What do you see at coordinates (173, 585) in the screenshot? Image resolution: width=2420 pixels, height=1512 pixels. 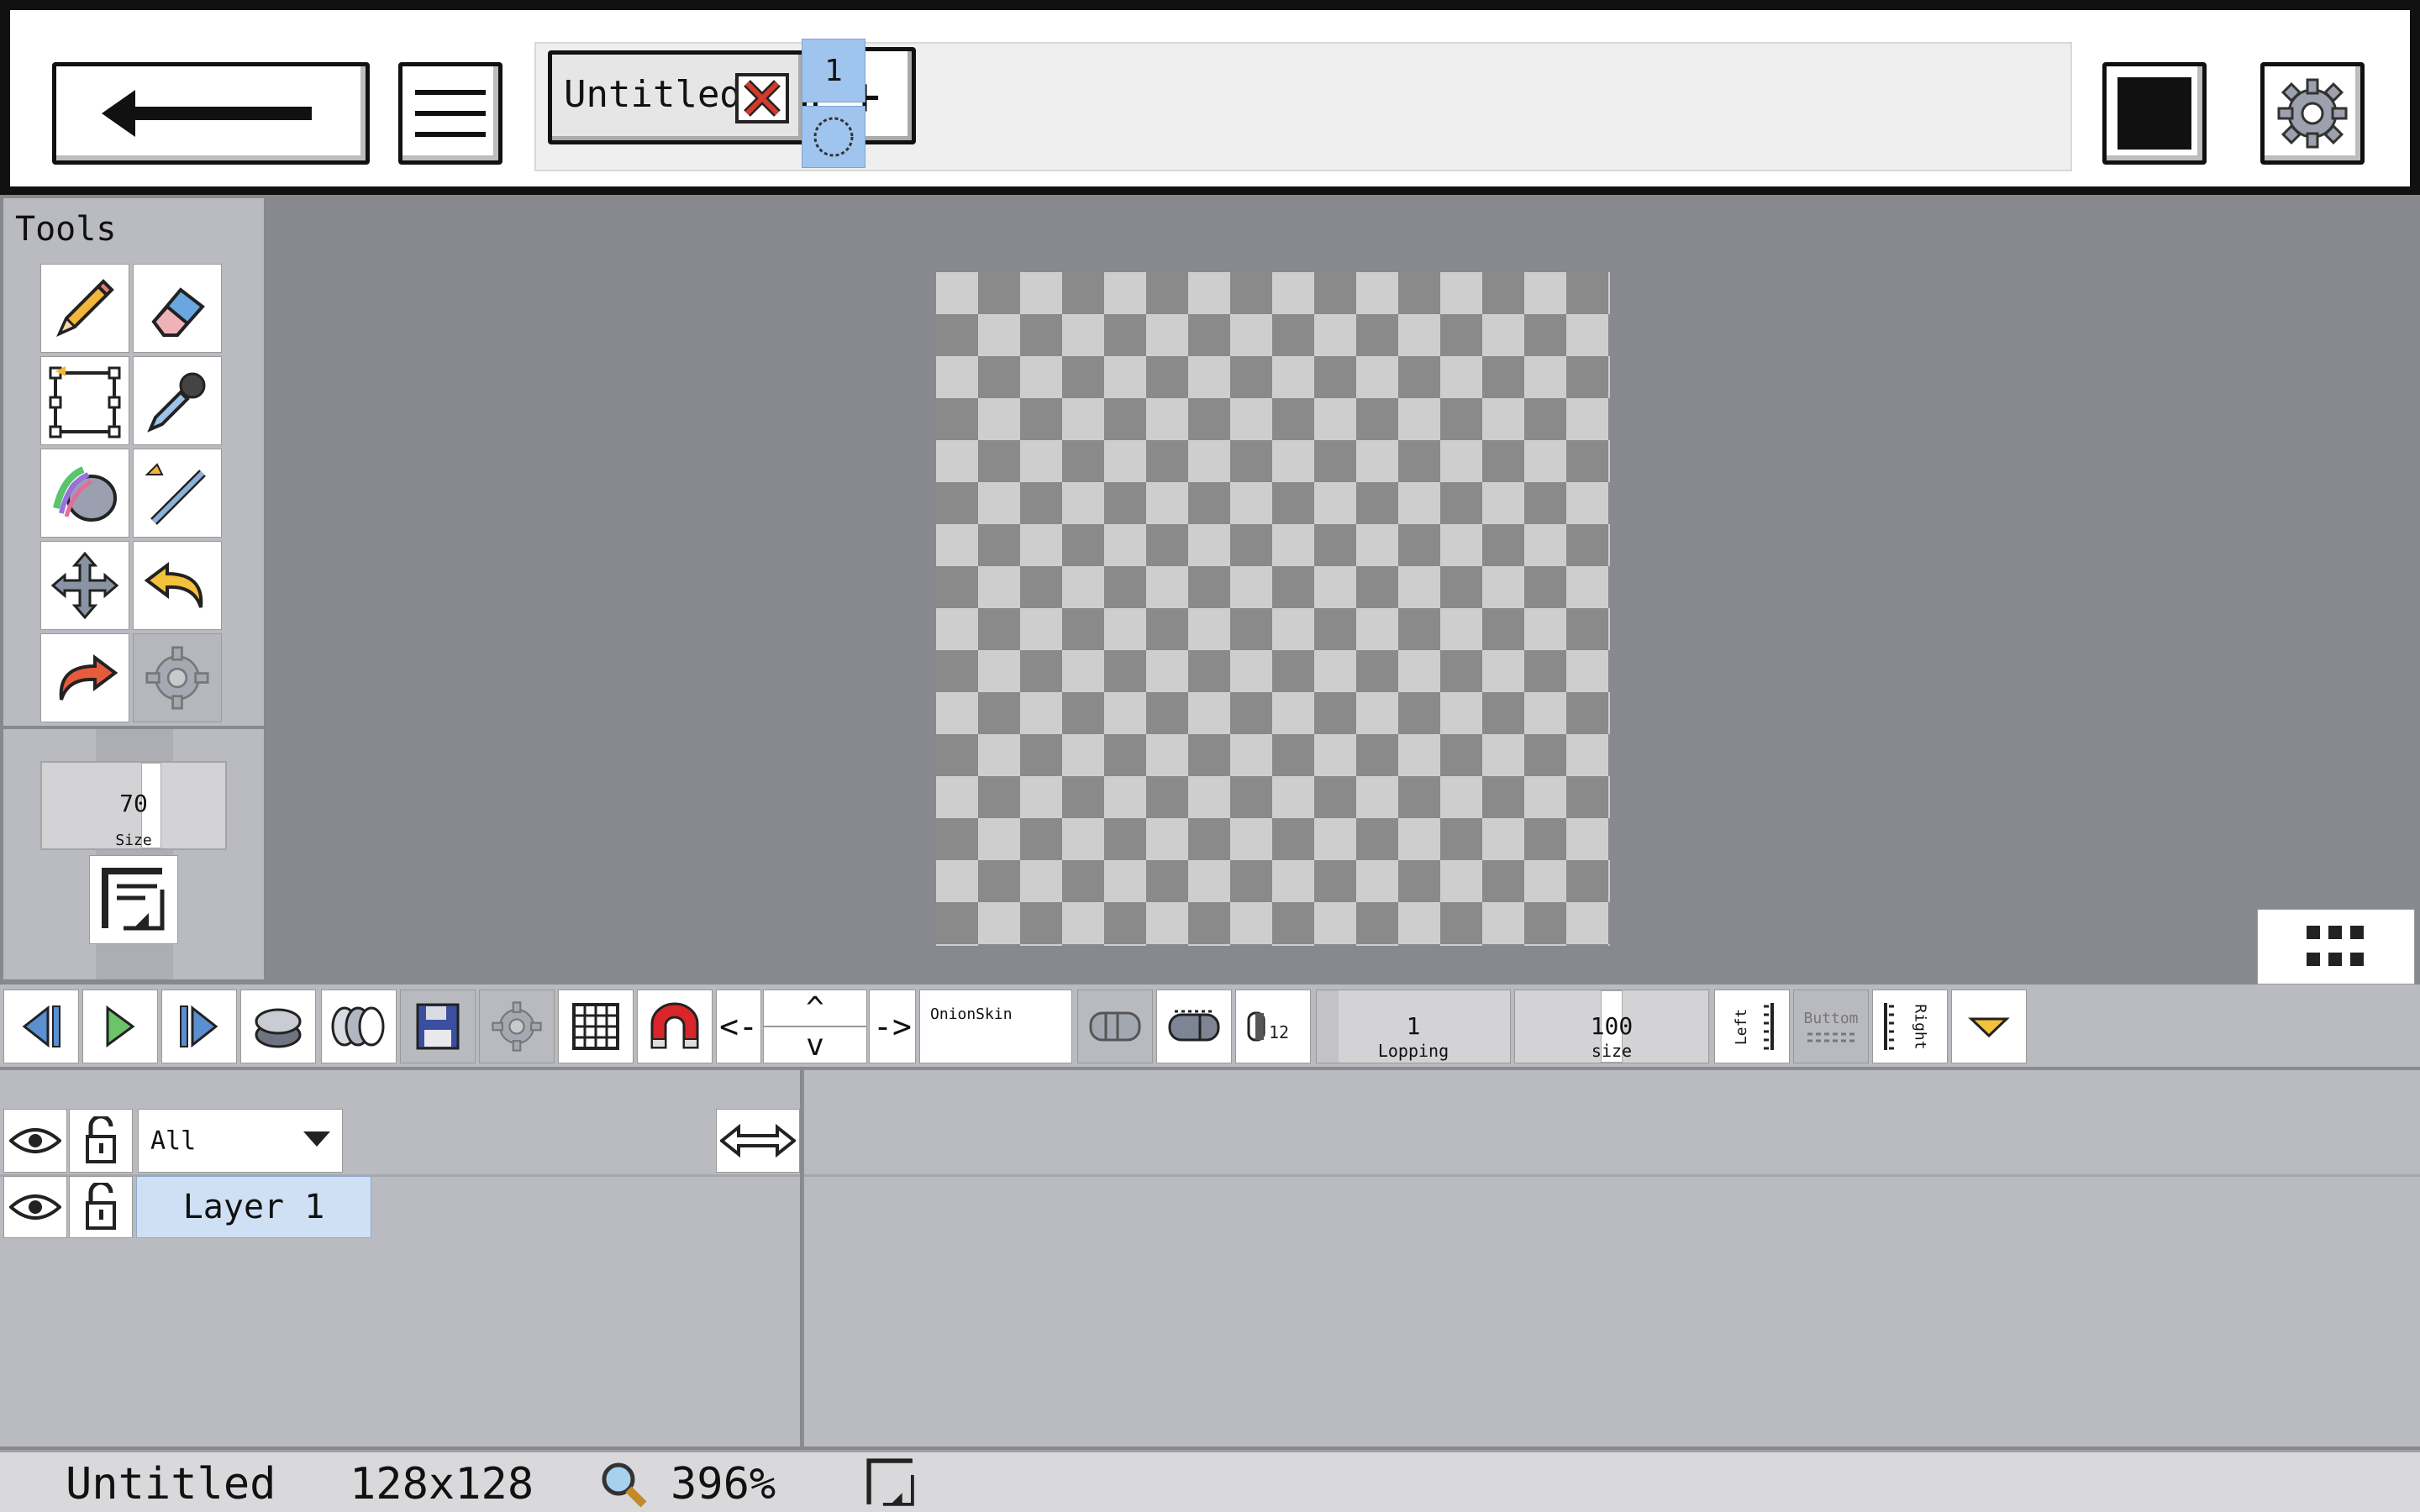 I see `undo-icon` at bounding box center [173, 585].